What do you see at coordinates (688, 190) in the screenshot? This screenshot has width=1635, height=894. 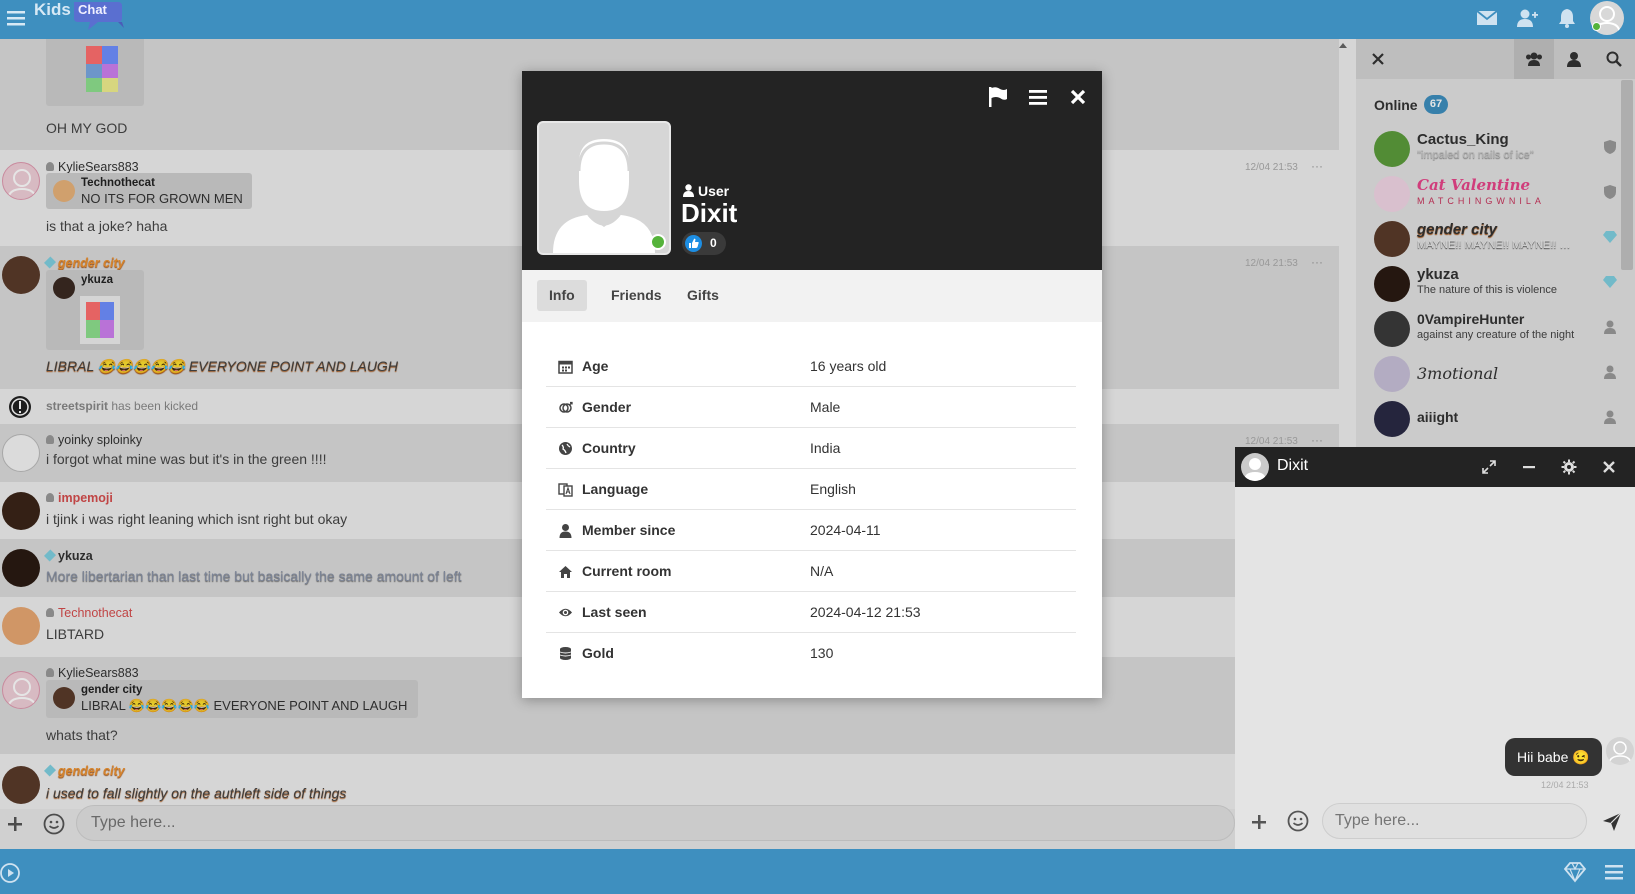 I see `user-role-icon` at bounding box center [688, 190].